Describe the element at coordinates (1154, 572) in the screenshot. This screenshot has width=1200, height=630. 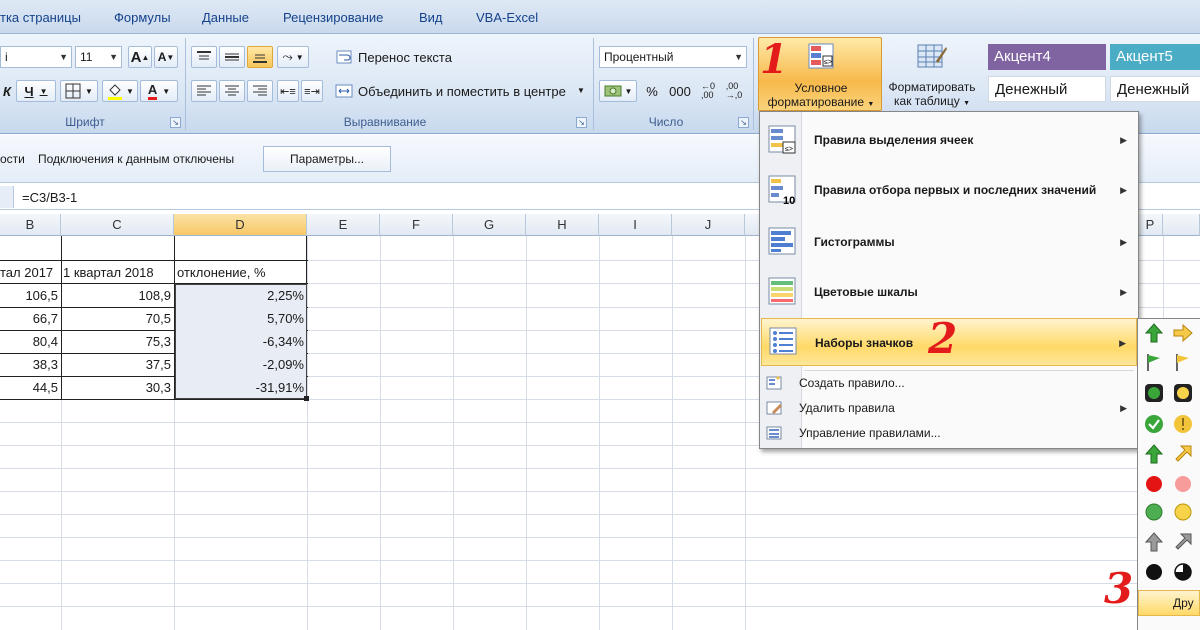
I see `icon-set-quarters` at that location.